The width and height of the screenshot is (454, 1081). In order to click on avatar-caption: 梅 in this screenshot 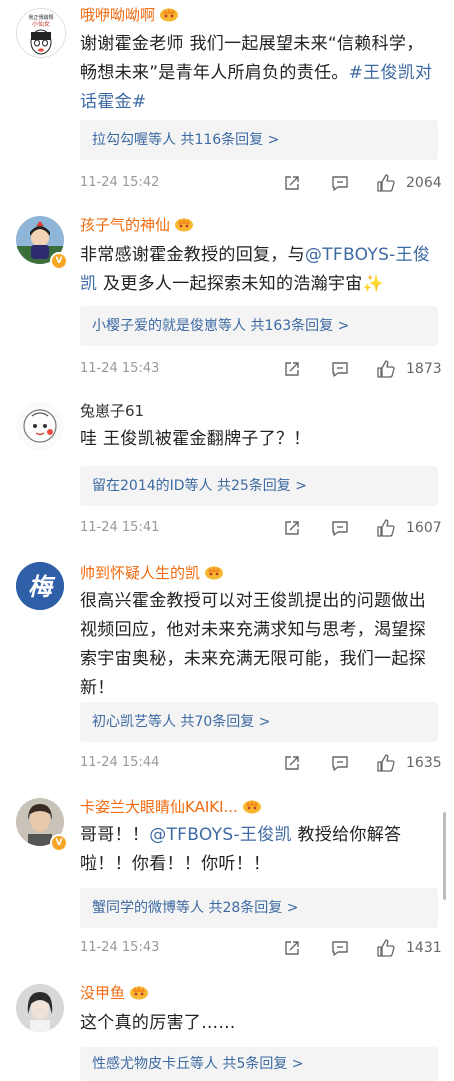, I will do `click(42, 587)`.